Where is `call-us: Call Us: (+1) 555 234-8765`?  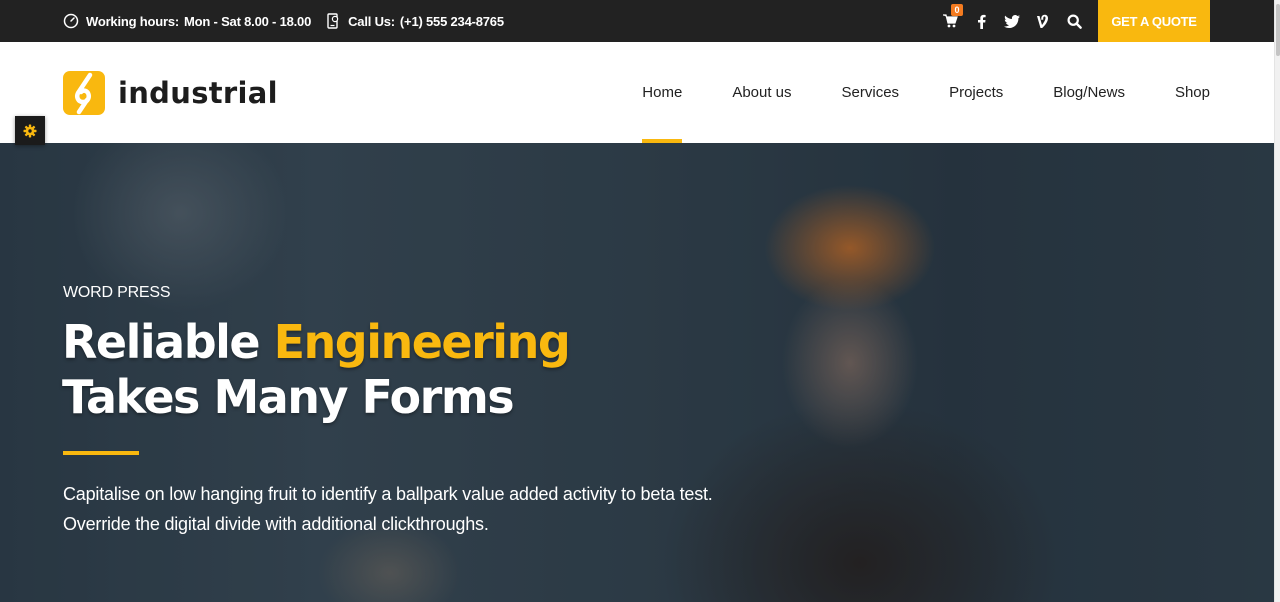 call-us: Call Us: (+1) 555 234-8765 is located at coordinates (414, 21).